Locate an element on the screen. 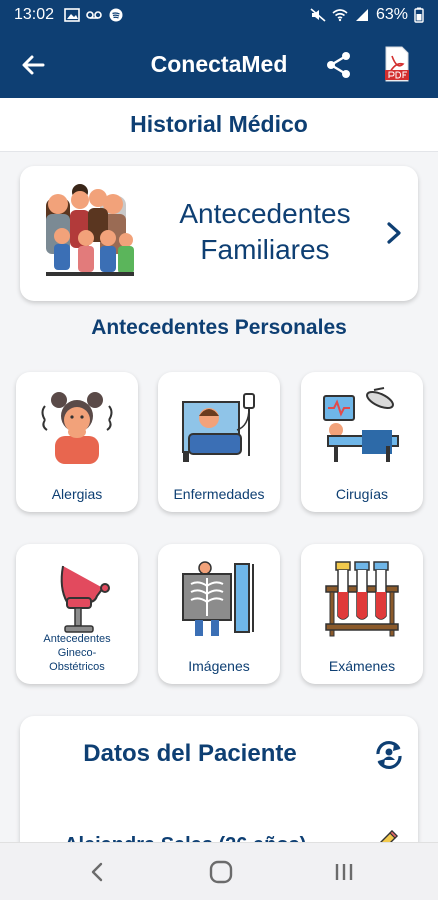 The height and width of the screenshot is (900, 438). voicemail-icon is located at coordinates (94, 15).